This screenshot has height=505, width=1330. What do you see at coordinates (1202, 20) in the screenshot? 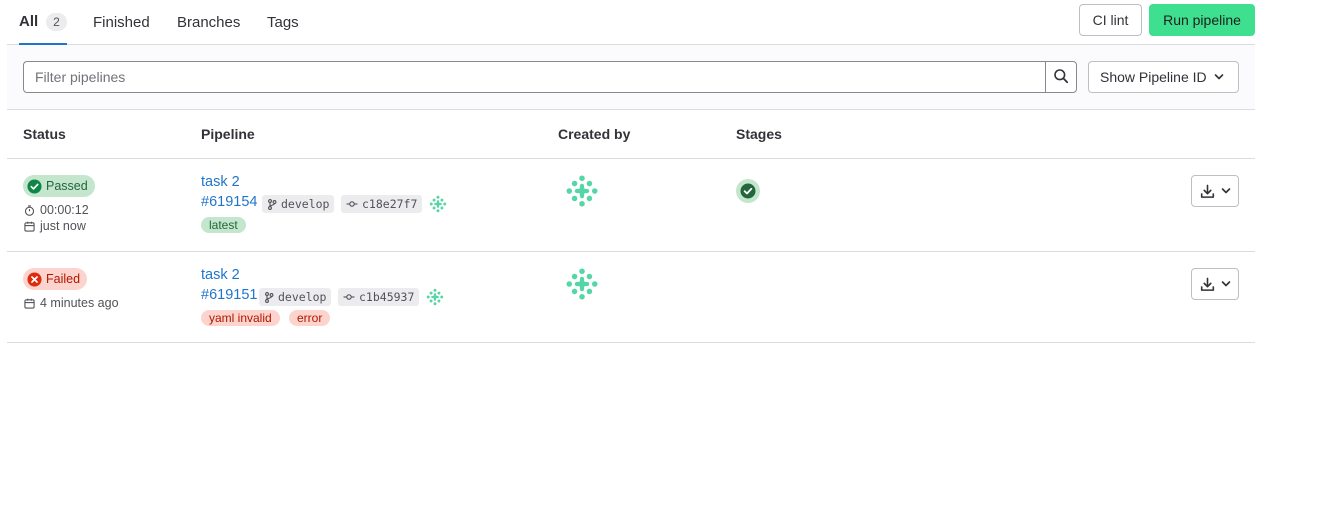
I see `run-pipeline-button: Run pipeline` at bounding box center [1202, 20].